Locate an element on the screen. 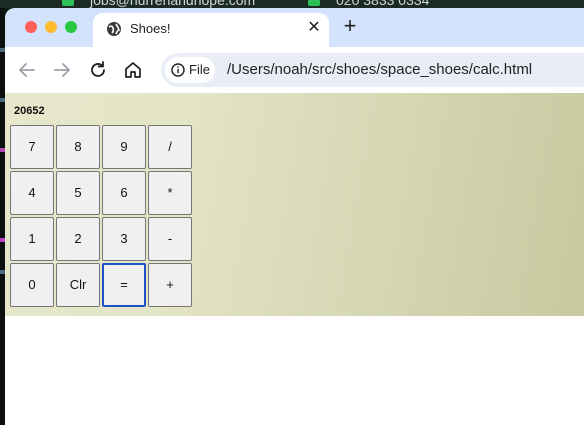 The width and height of the screenshot is (584, 425). key-equals-button: = is located at coordinates (124, 285).